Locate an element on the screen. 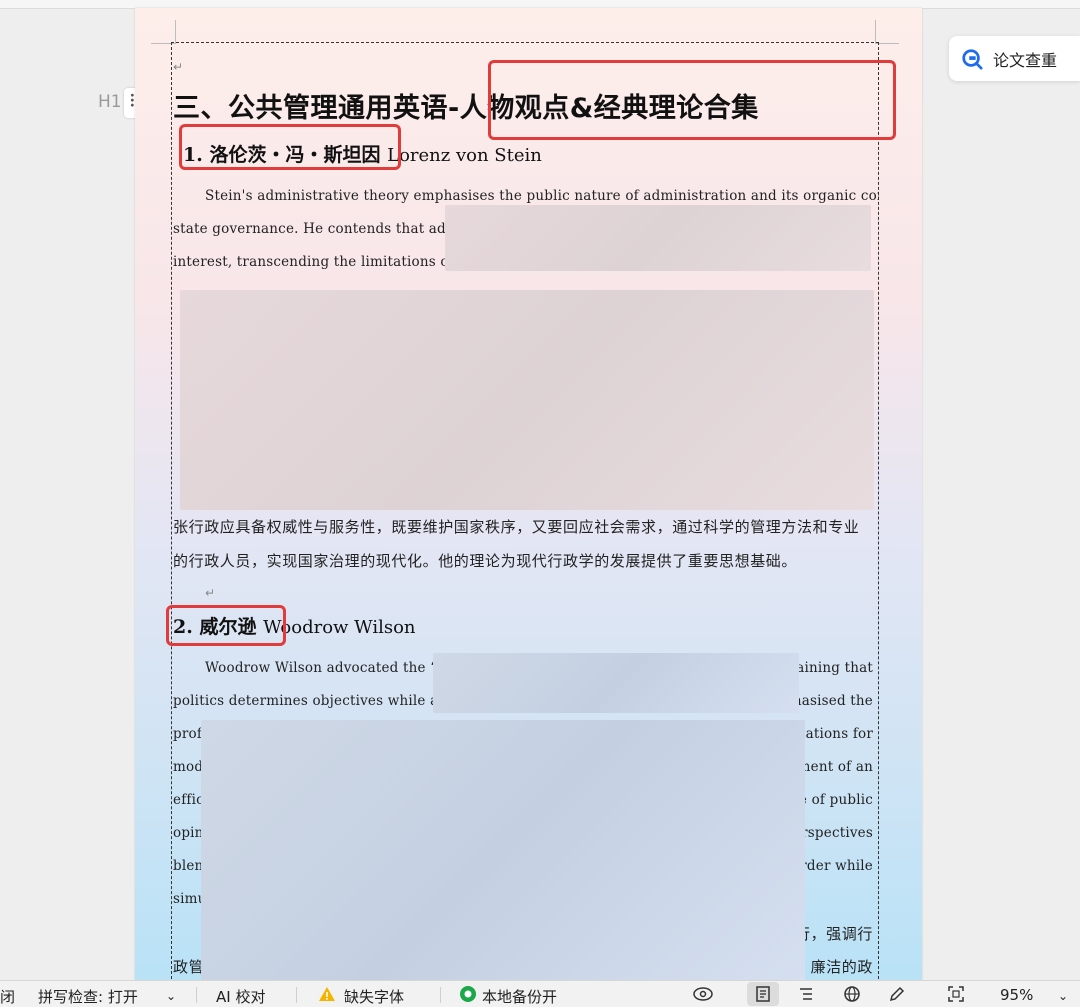 The width and height of the screenshot is (1080, 1007). section1-name-en: Lorenz von Stein is located at coordinates (464, 155).